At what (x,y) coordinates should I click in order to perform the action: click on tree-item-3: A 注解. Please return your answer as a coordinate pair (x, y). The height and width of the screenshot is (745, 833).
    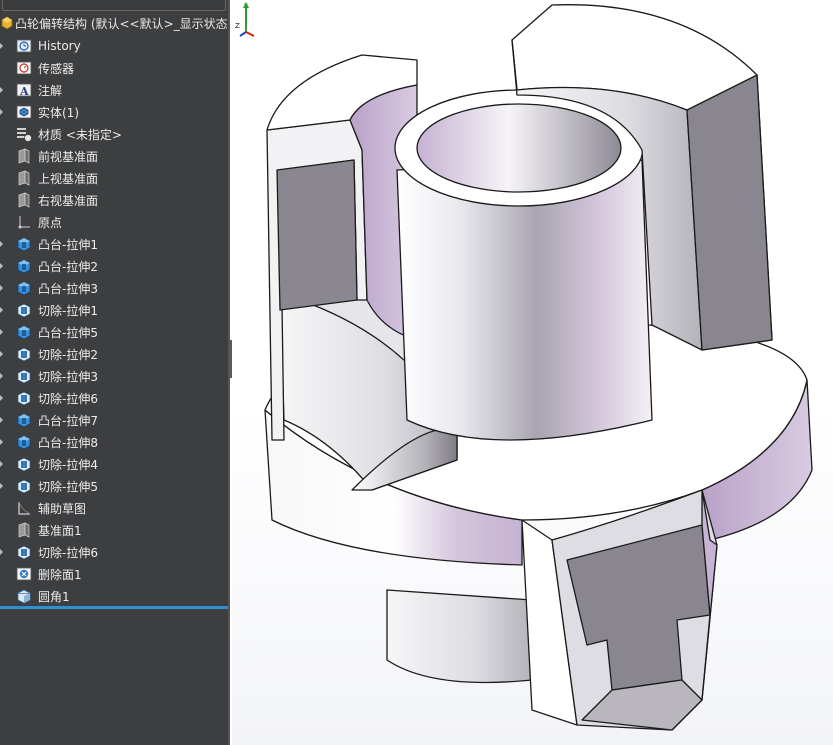
    Looking at the image, I should click on (115, 90).